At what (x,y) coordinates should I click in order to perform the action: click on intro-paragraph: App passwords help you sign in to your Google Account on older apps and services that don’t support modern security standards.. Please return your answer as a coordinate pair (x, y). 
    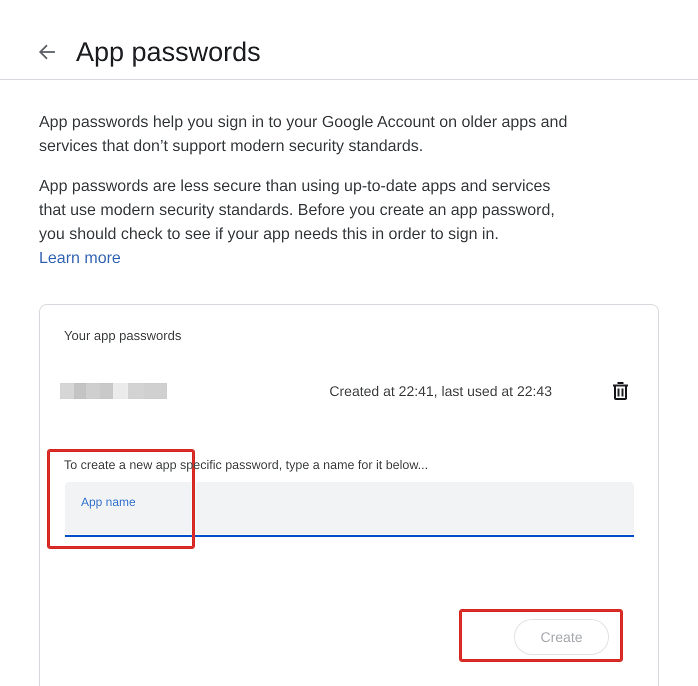
    Looking at the image, I should click on (303, 135).